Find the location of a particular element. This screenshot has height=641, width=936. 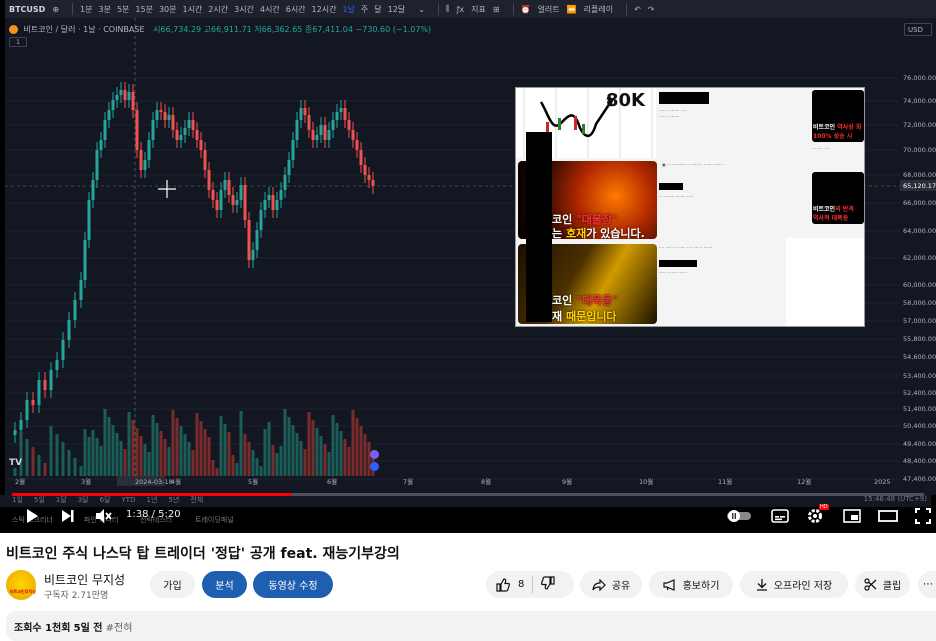

miniplayer-button is located at coordinates (852, 516).